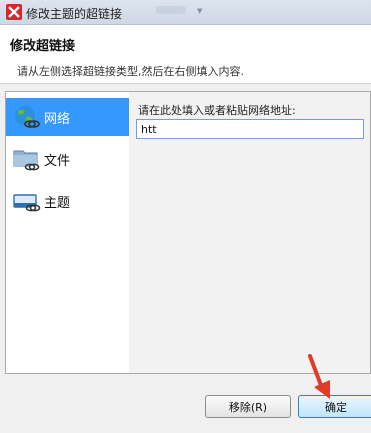 The width and height of the screenshot is (371, 433). Describe the element at coordinates (27, 203) in the screenshot. I see `topic-link-icon` at that location.